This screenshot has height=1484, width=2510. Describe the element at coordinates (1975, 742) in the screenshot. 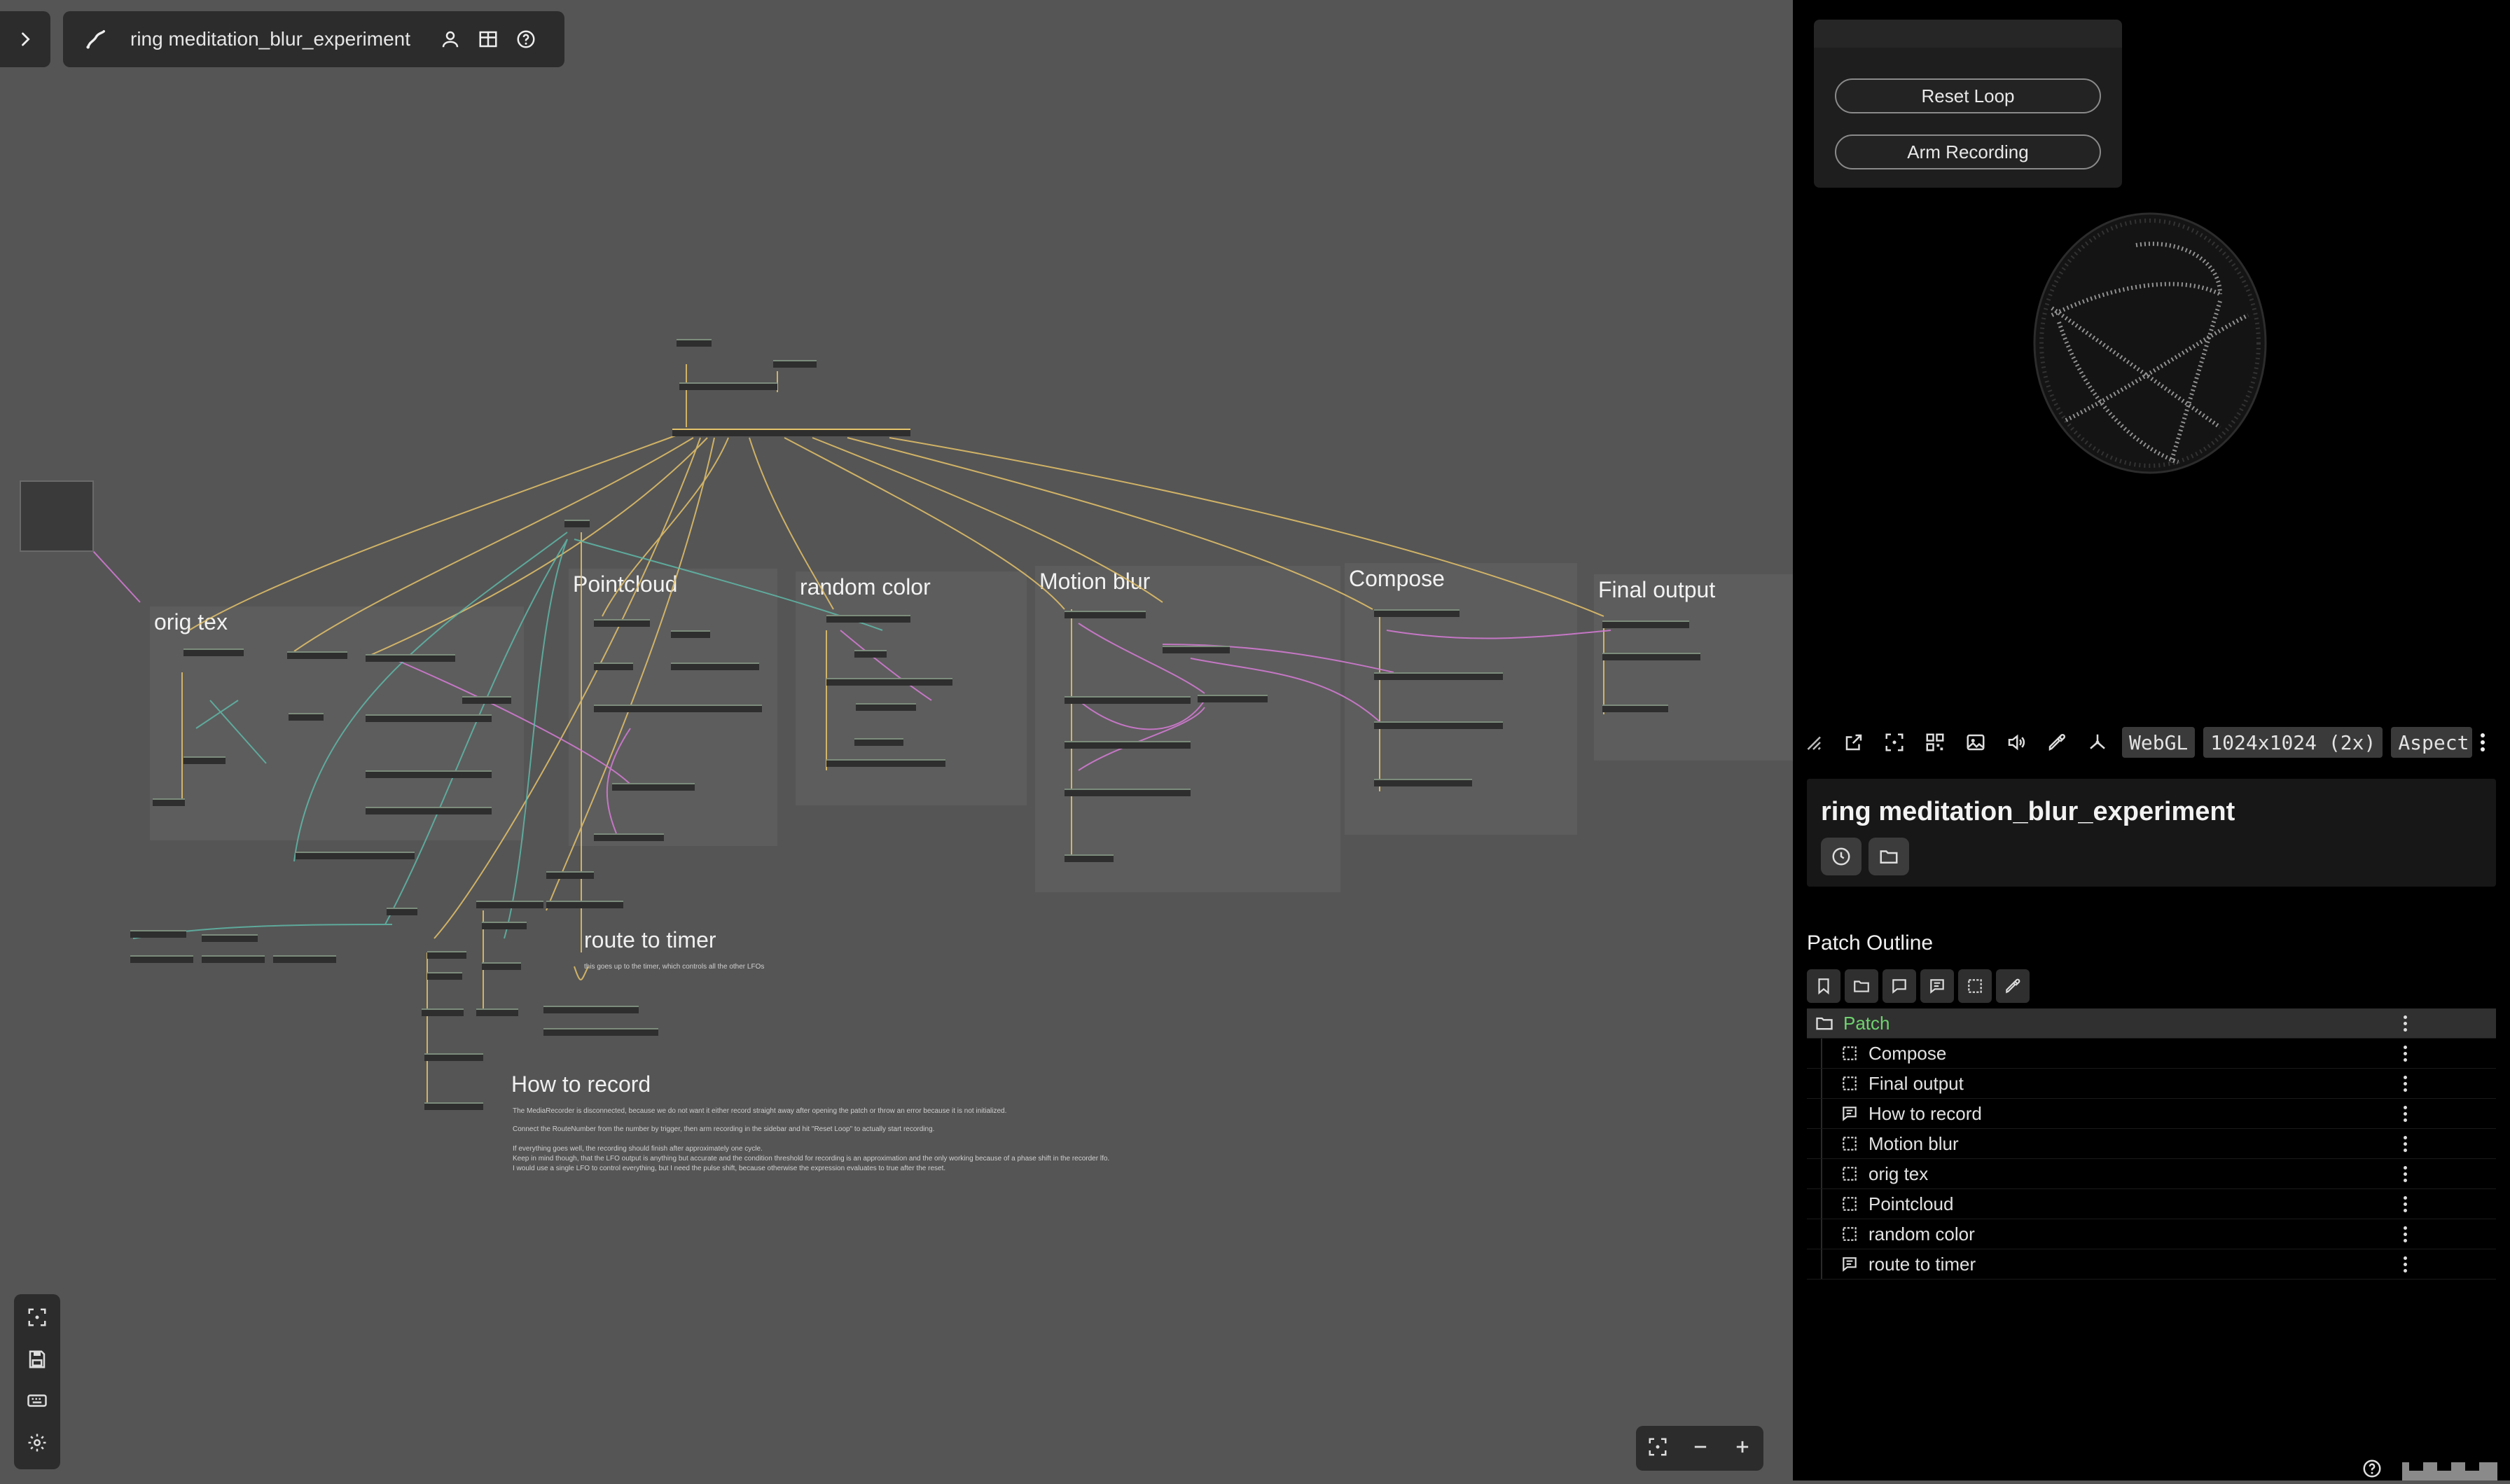

I see `screenshot-button` at that location.